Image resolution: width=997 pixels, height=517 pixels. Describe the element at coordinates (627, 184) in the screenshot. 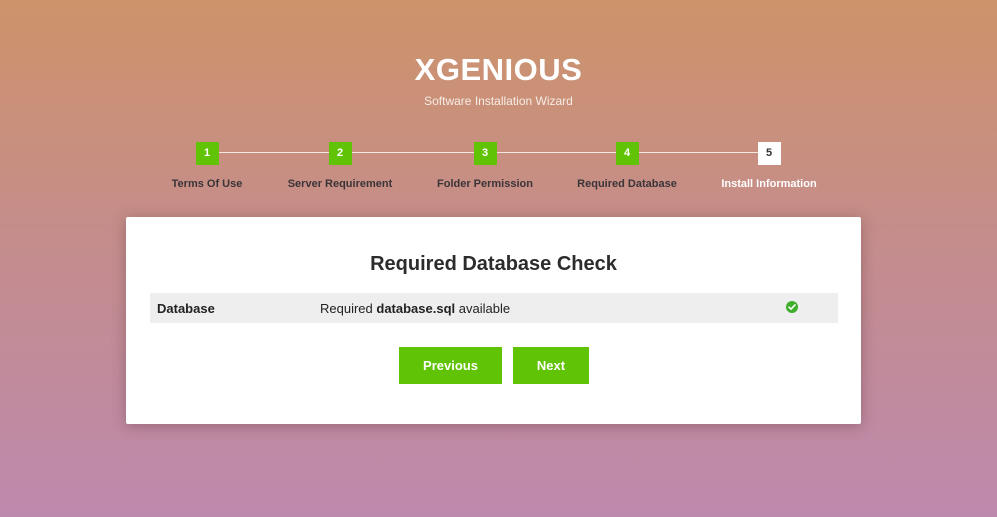

I see `step-label: Required Database` at that location.